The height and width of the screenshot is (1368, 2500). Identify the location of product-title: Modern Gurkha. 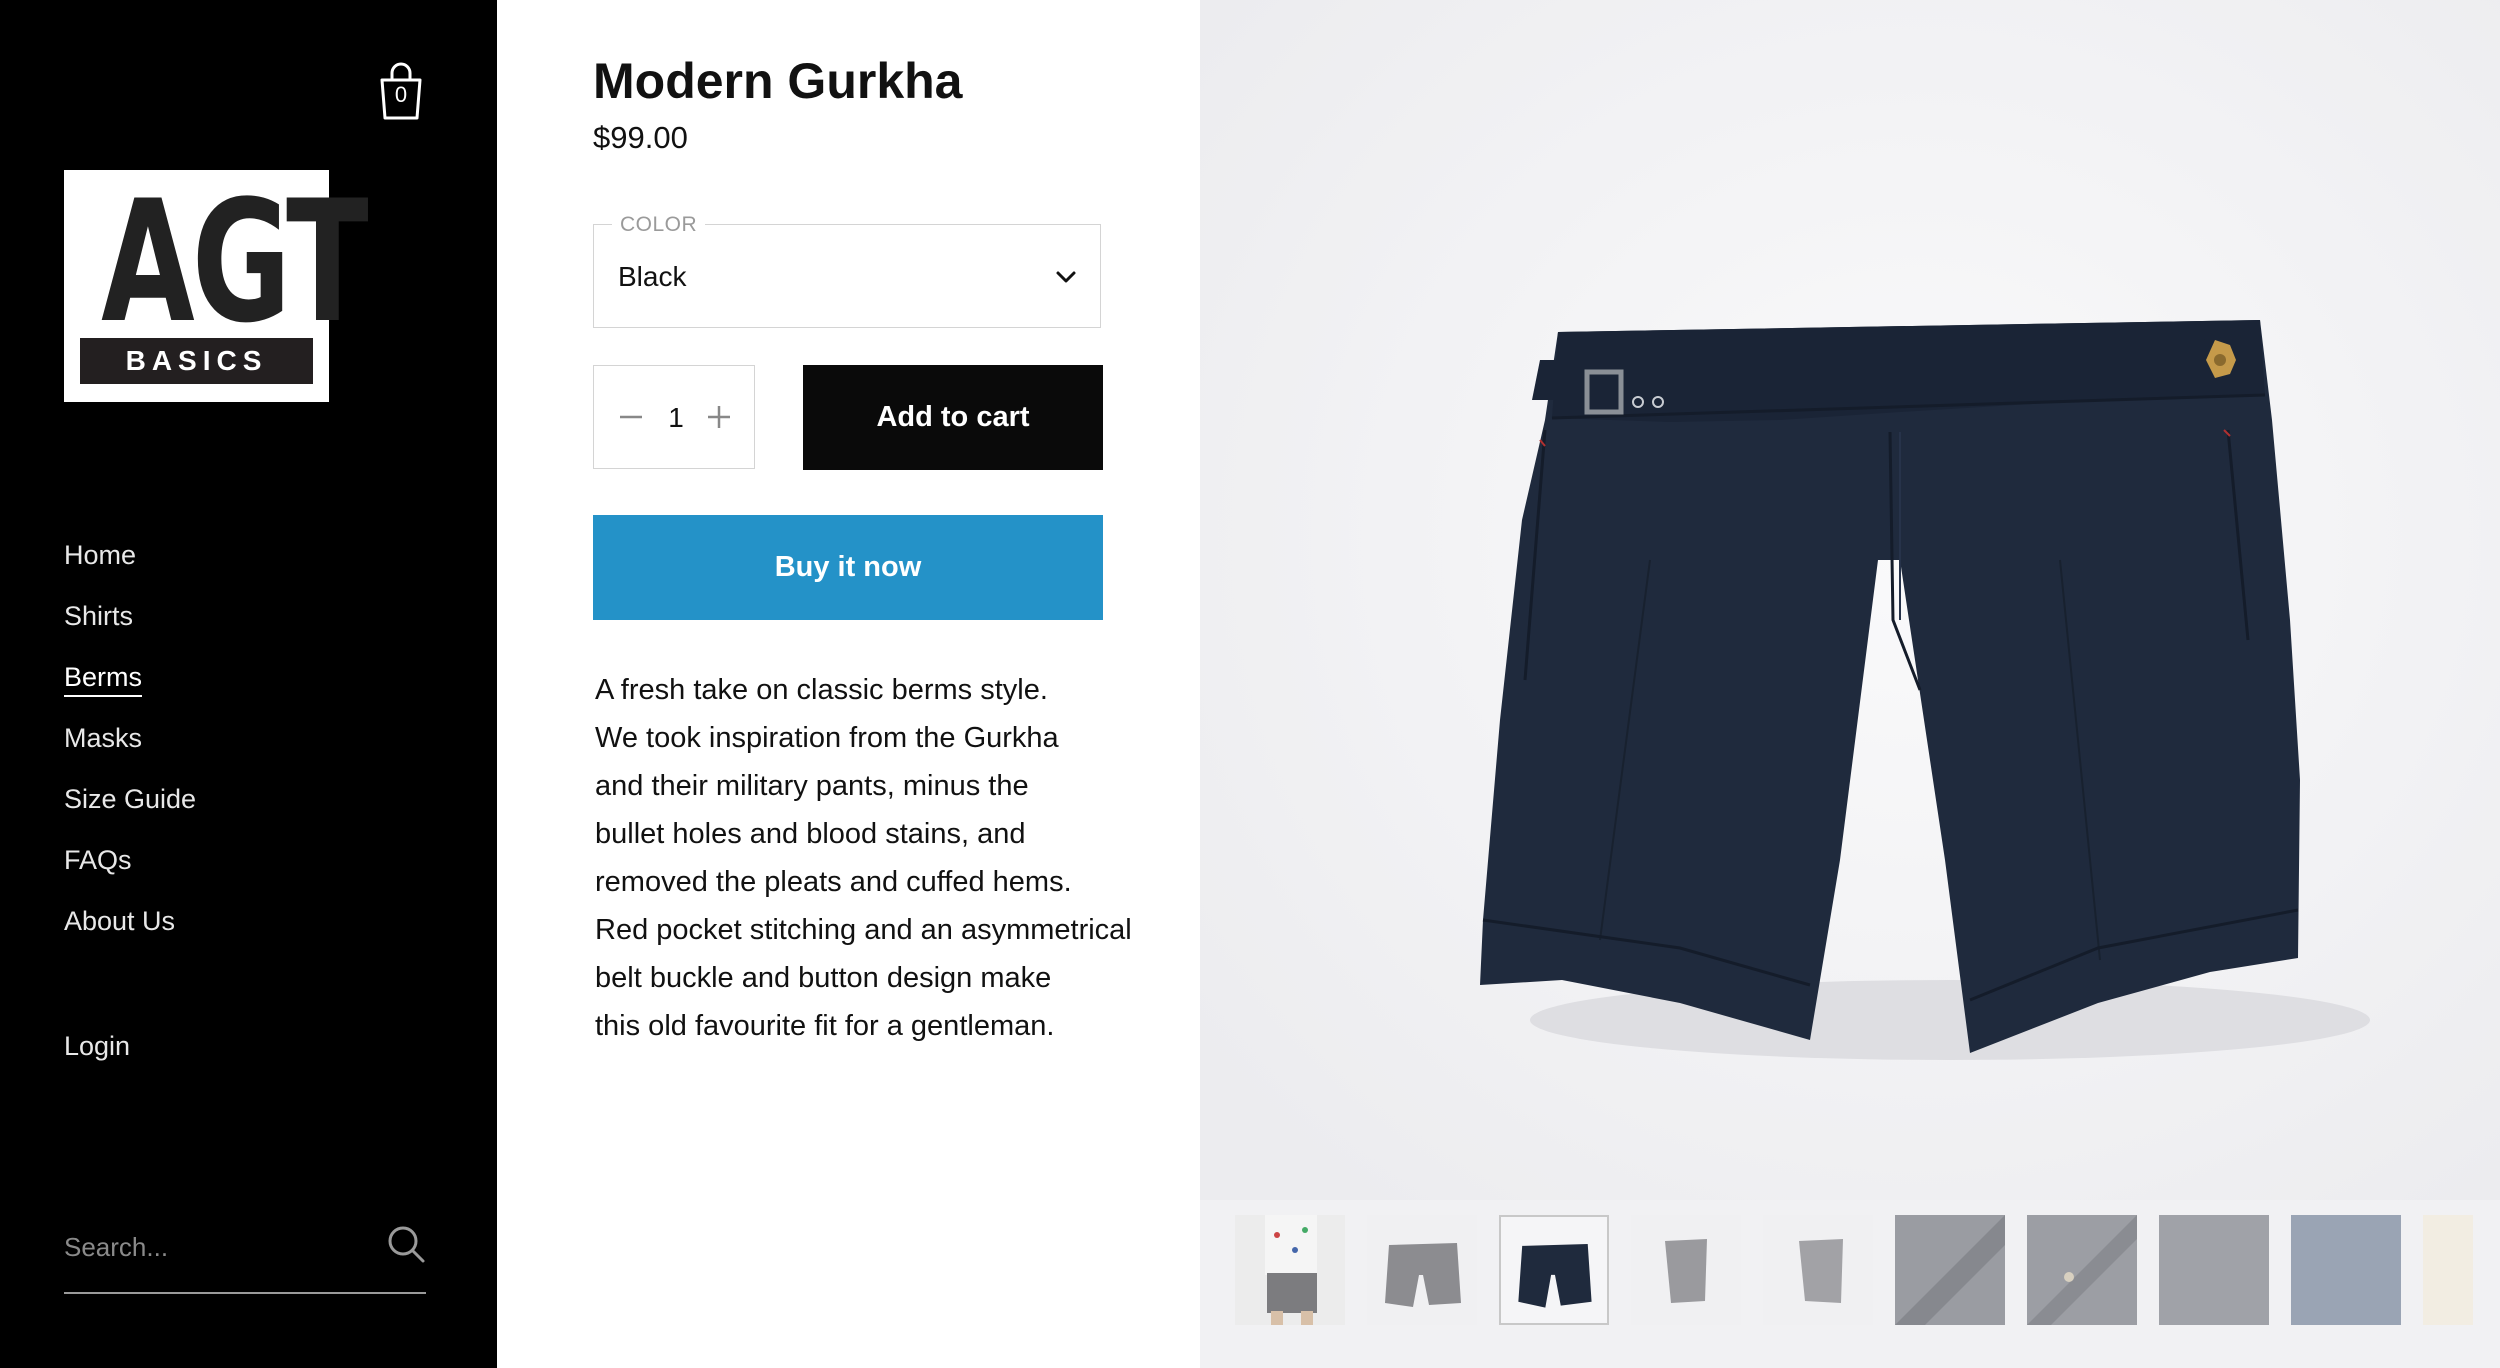
(778, 81).